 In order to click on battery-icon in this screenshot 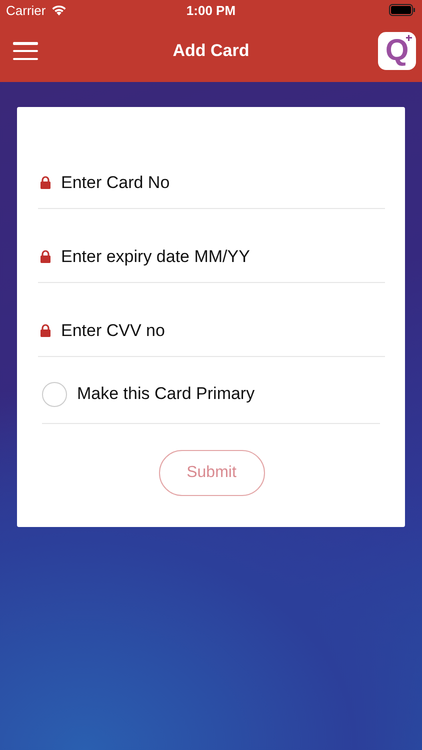, I will do `click(402, 10)`.